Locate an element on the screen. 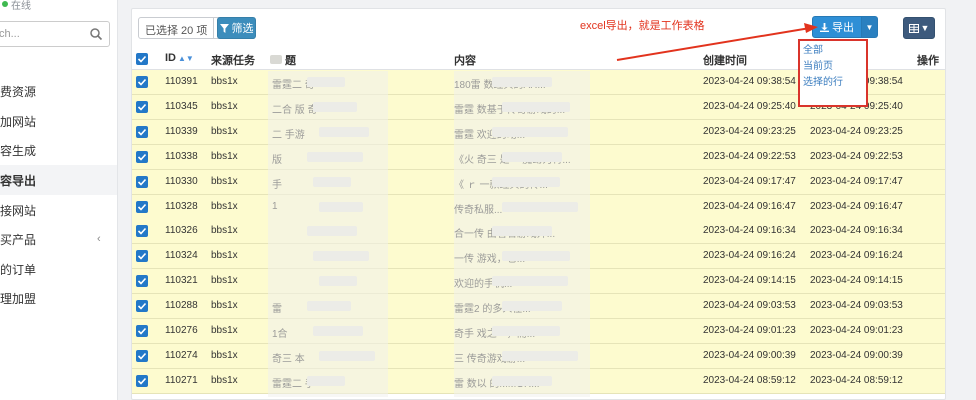 The image size is (976, 400). sort-icon: ▲▼ is located at coordinates (186, 58).